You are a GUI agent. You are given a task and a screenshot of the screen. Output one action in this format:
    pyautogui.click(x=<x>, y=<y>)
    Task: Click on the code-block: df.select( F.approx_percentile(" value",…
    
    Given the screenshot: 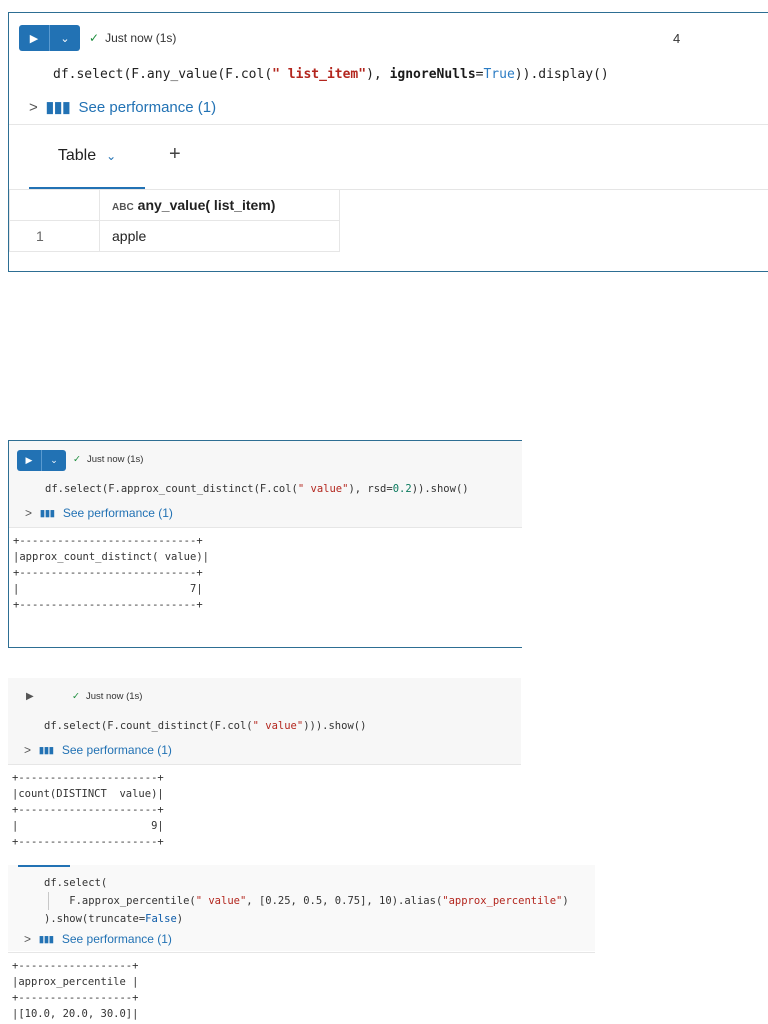 What is the action you would take?
    pyautogui.click(x=306, y=901)
    